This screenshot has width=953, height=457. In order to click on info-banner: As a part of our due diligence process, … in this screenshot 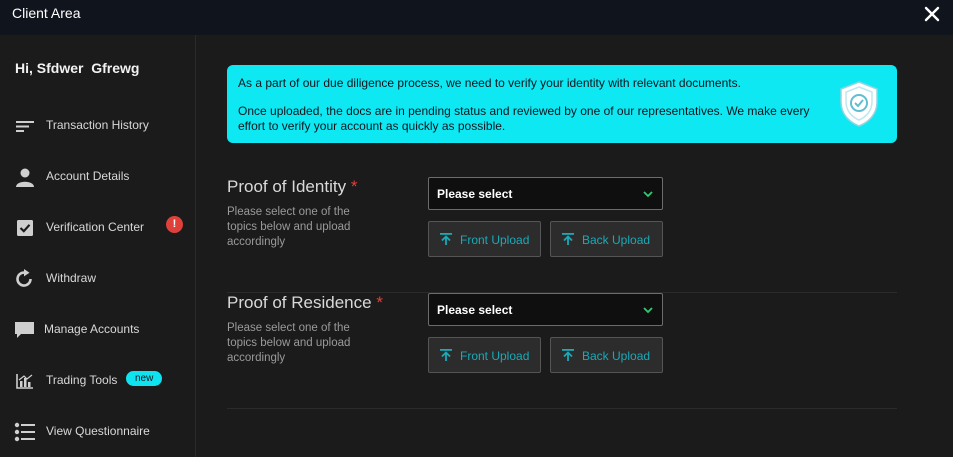, I will do `click(562, 104)`.